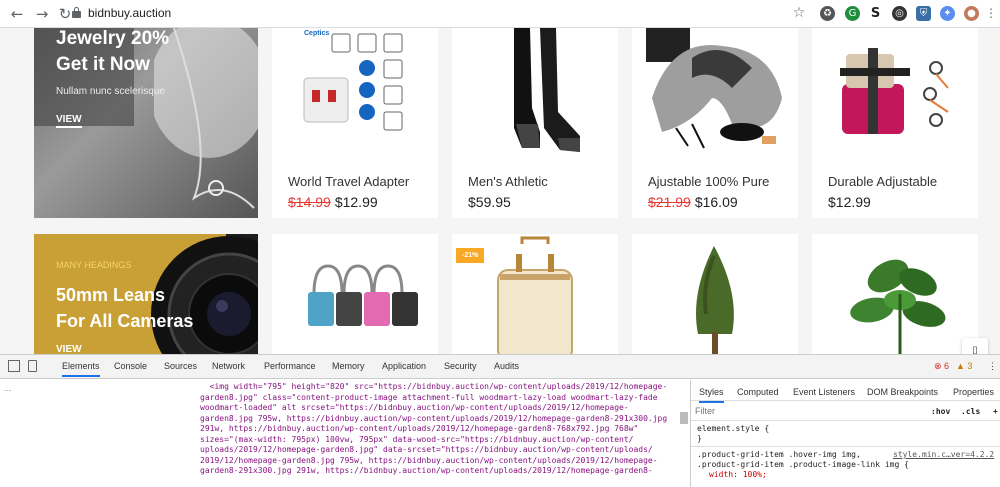  What do you see at coordinates (506, 366) in the screenshot?
I see `tab-audits: Audits` at bounding box center [506, 366].